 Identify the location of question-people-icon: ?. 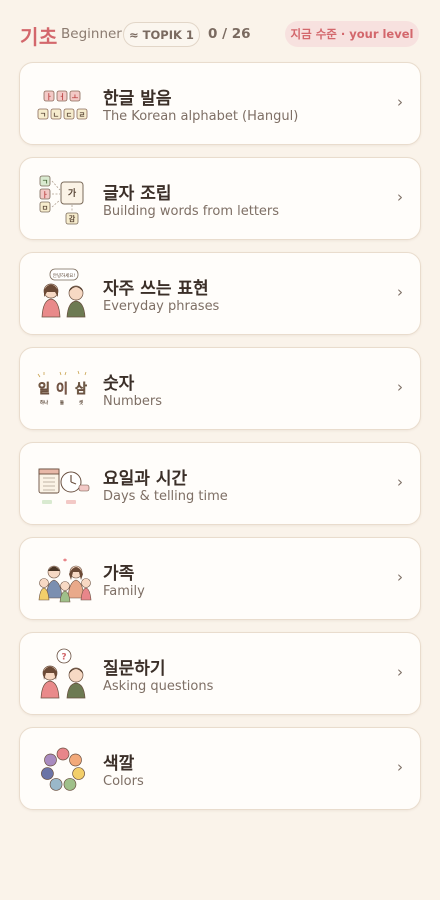
(65, 674).